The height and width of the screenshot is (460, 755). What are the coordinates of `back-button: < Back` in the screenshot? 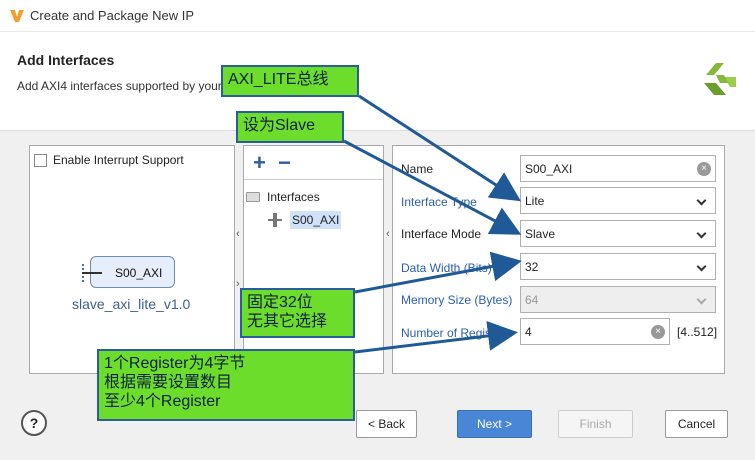 It's located at (386, 424).